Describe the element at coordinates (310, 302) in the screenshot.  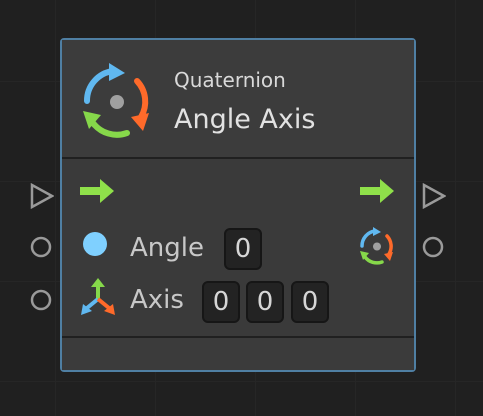
I see `axis-z-field: 0` at that location.